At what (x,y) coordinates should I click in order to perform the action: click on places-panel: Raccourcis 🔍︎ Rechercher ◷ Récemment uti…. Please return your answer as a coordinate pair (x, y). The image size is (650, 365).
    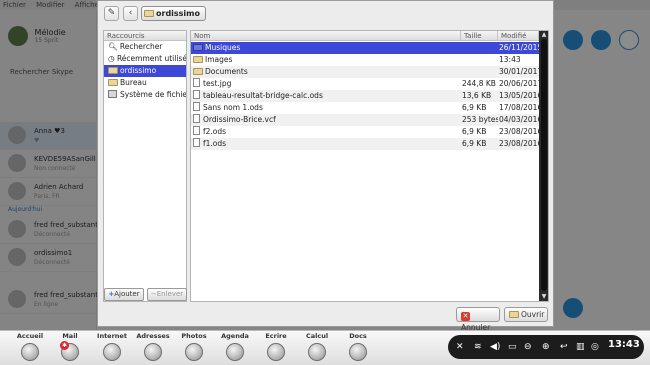
    Looking at the image, I should click on (145, 166).